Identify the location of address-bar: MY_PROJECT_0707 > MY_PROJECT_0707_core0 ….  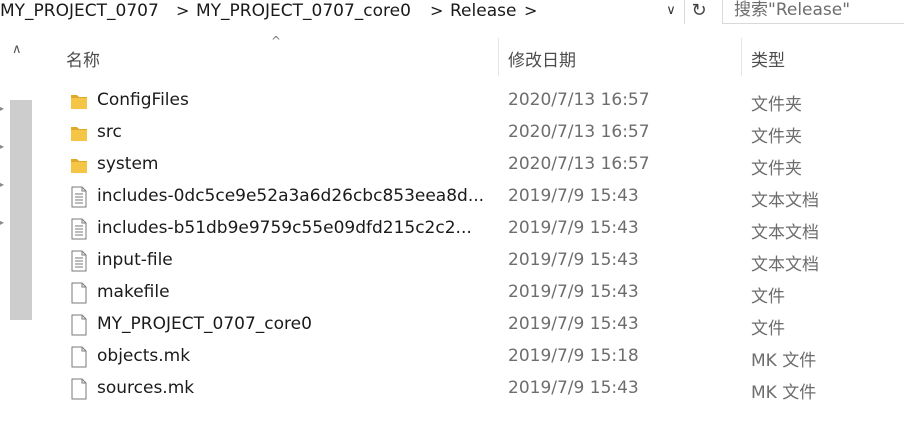
(452, 13).